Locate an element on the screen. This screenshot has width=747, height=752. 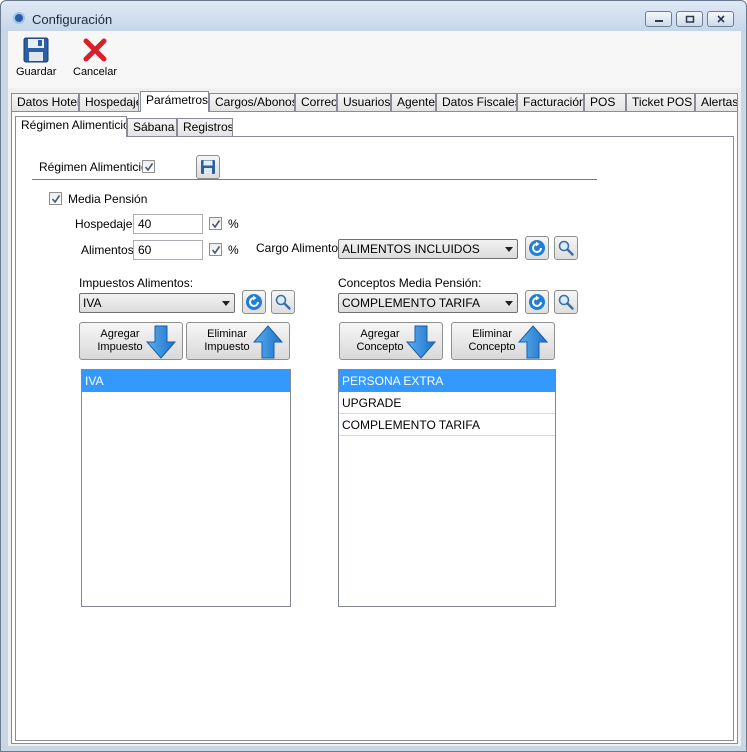
refresh-conceptos-button is located at coordinates (537, 302).